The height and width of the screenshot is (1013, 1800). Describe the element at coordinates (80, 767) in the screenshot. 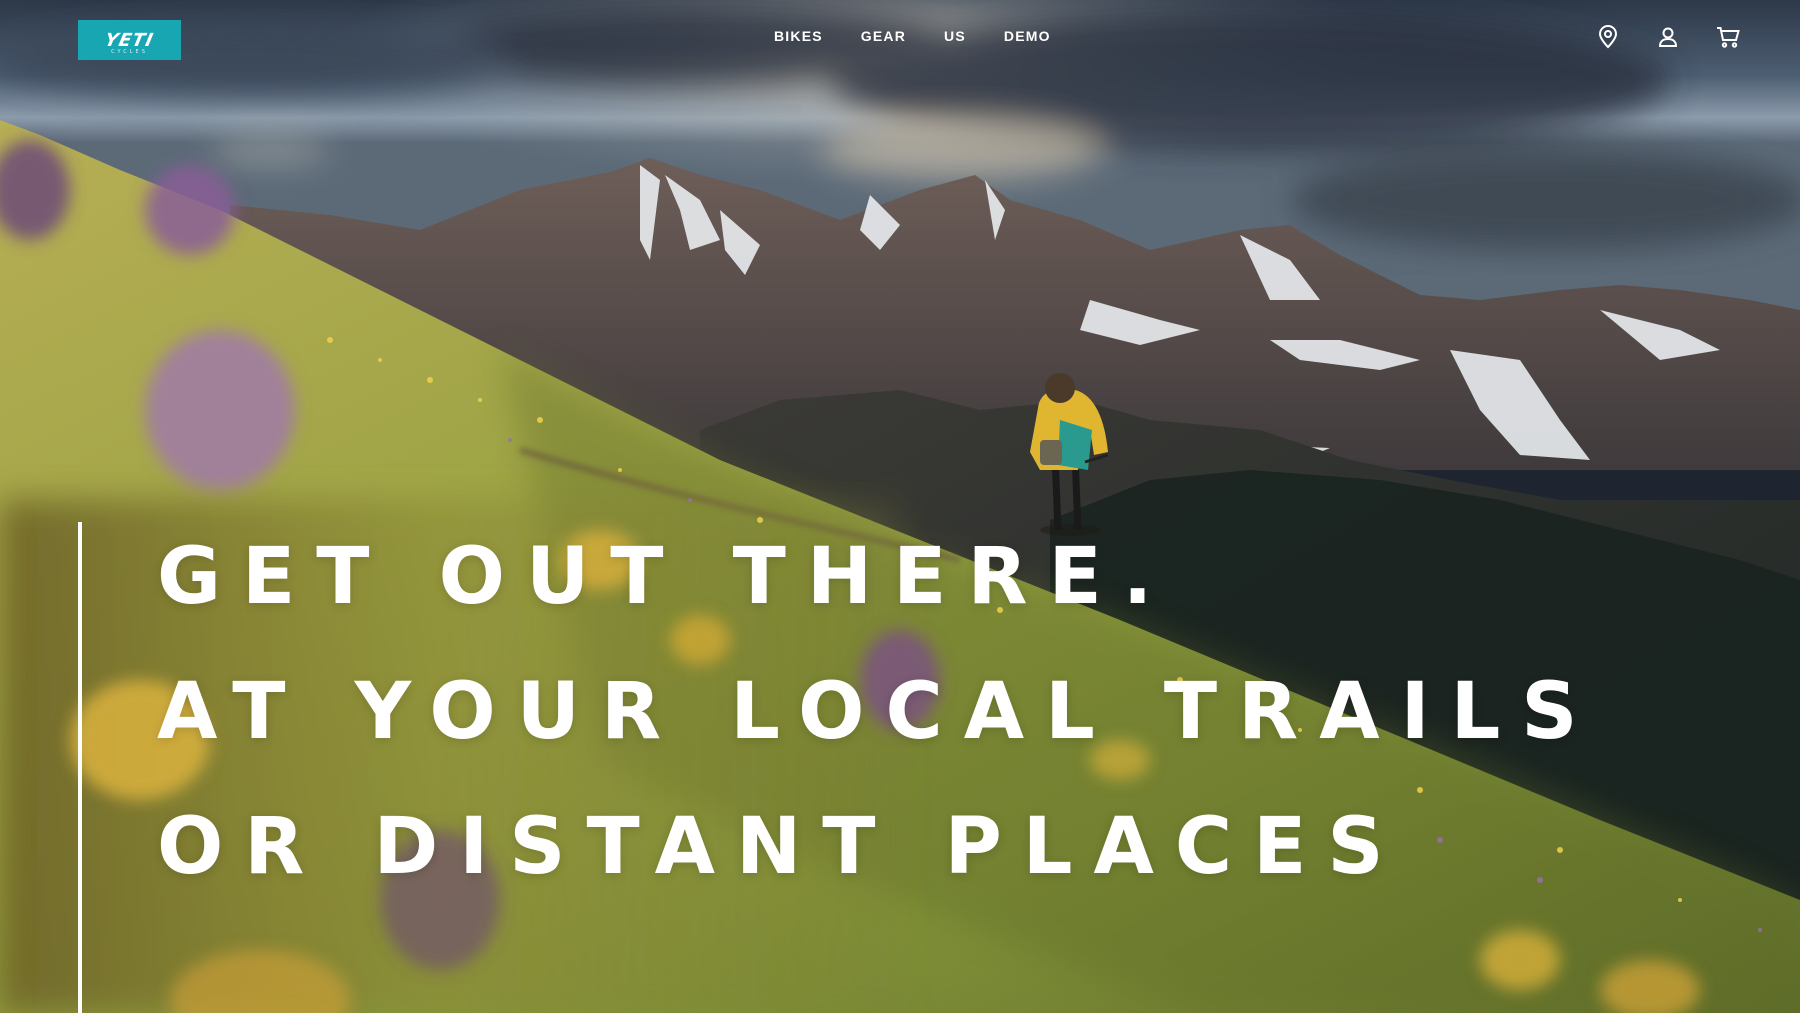

I see `hero-vertical-rule` at that location.